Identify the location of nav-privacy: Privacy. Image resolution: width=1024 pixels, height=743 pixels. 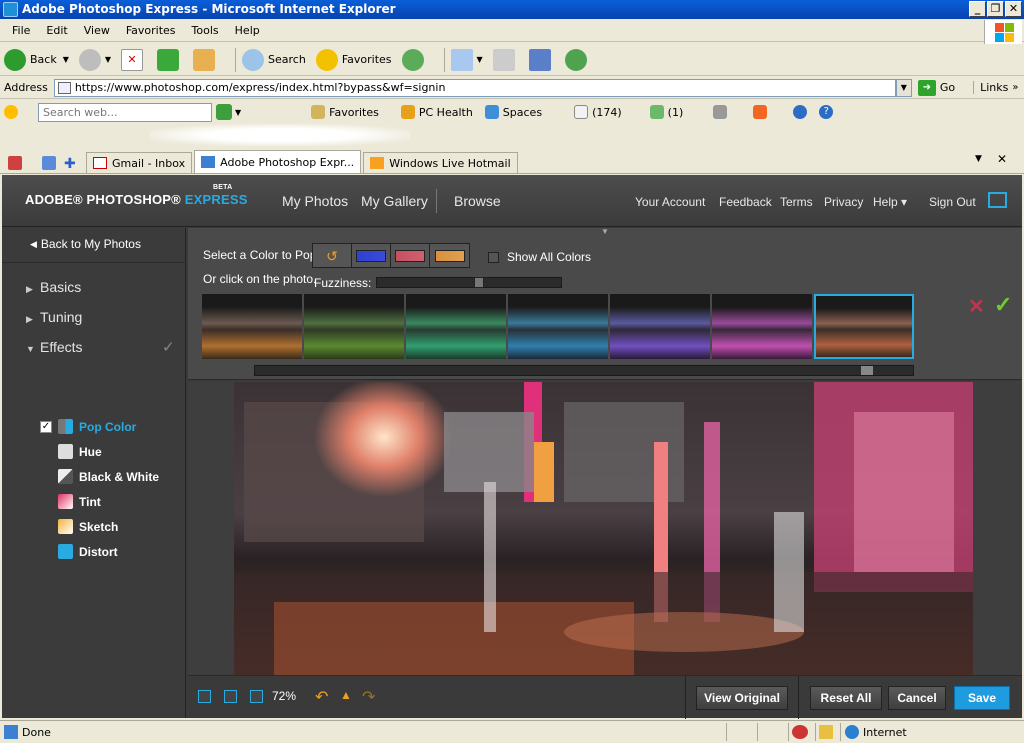
(843, 202).